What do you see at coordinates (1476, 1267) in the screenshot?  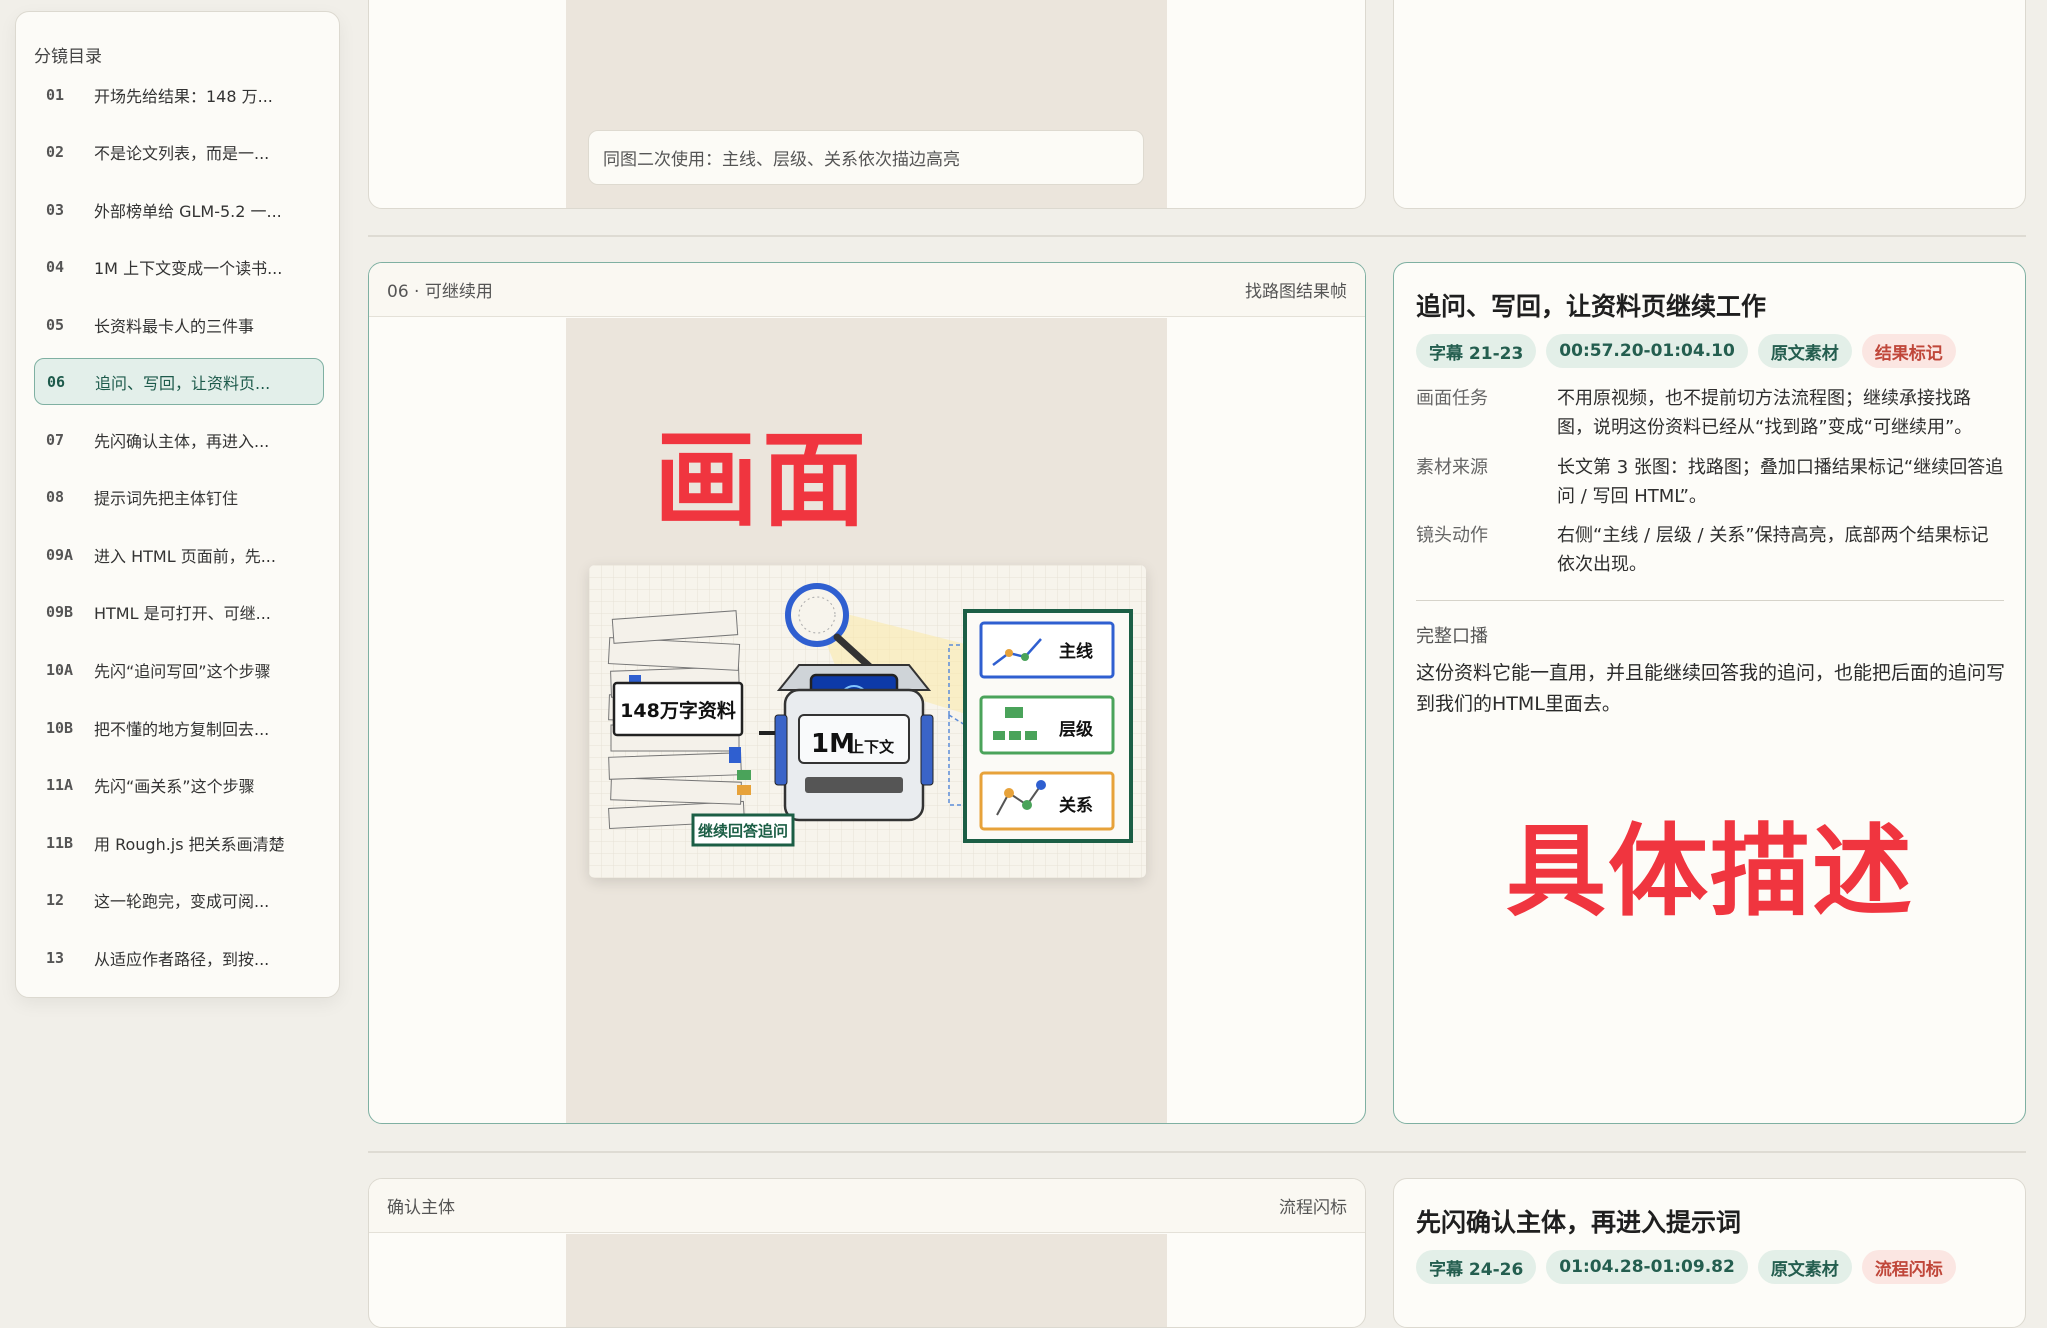 I see `meta-tag: 字幕 24-26` at bounding box center [1476, 1267].